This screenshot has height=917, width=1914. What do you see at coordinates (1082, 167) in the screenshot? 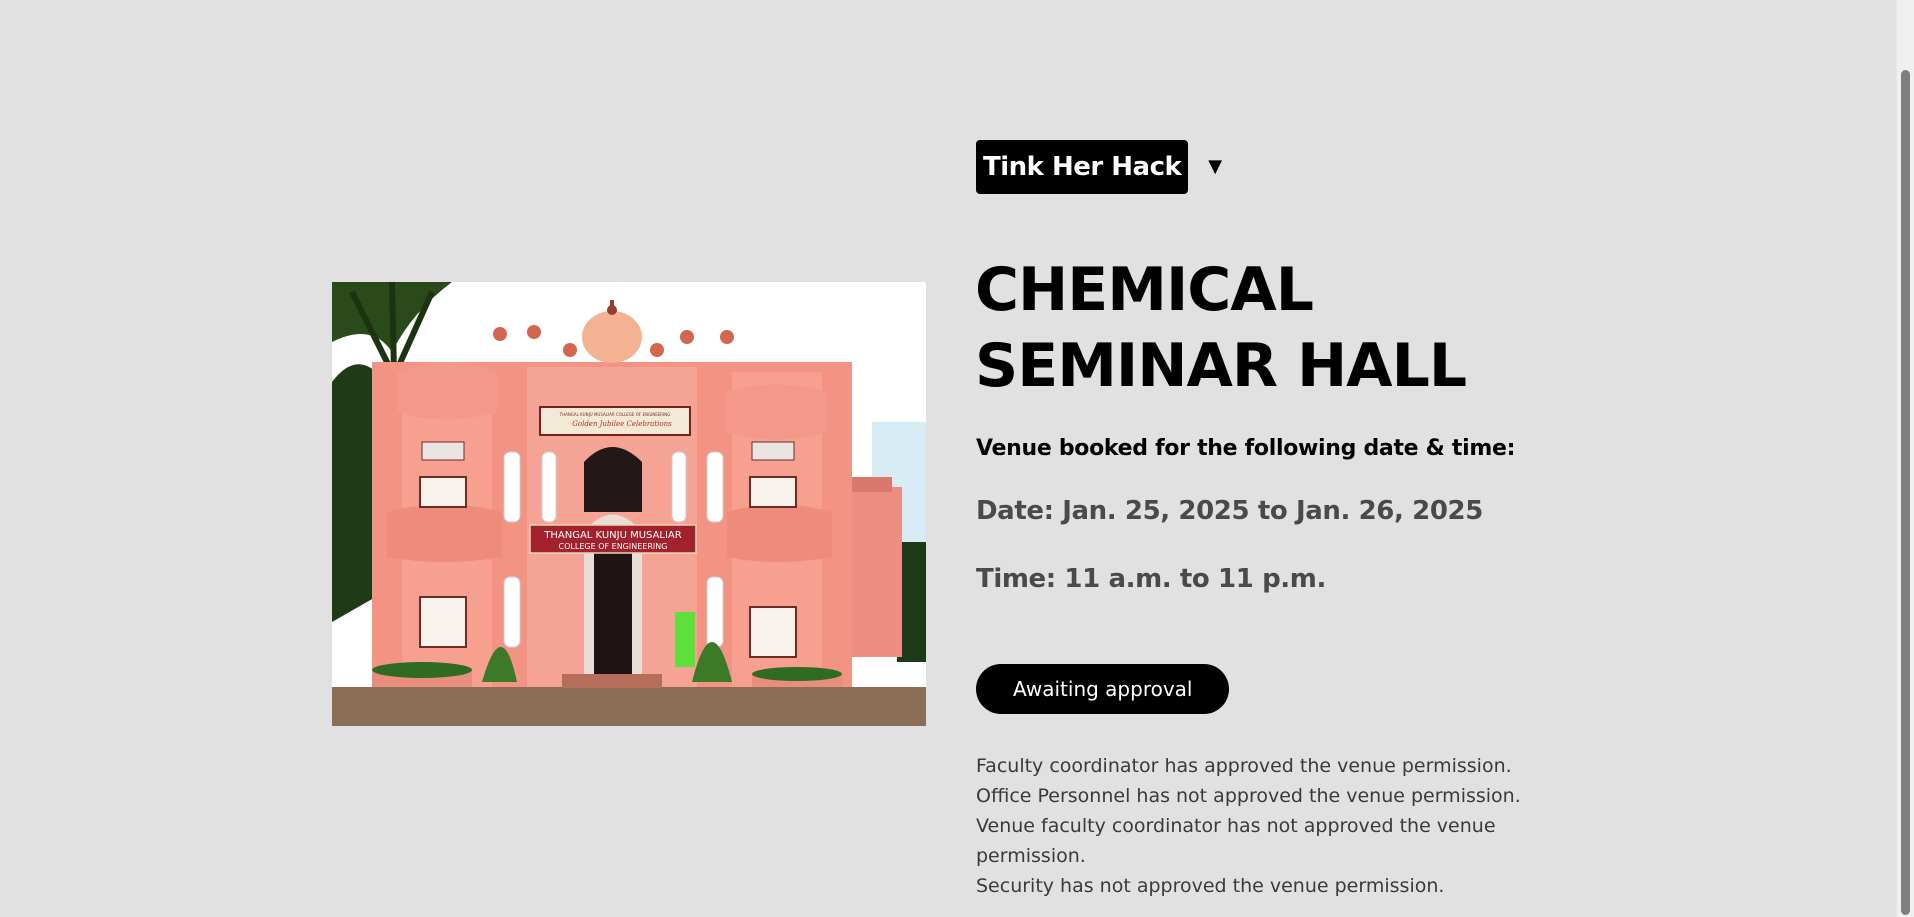
I see `event-name-chip: Tink Her Hack` at bounding box center [1082, 167].